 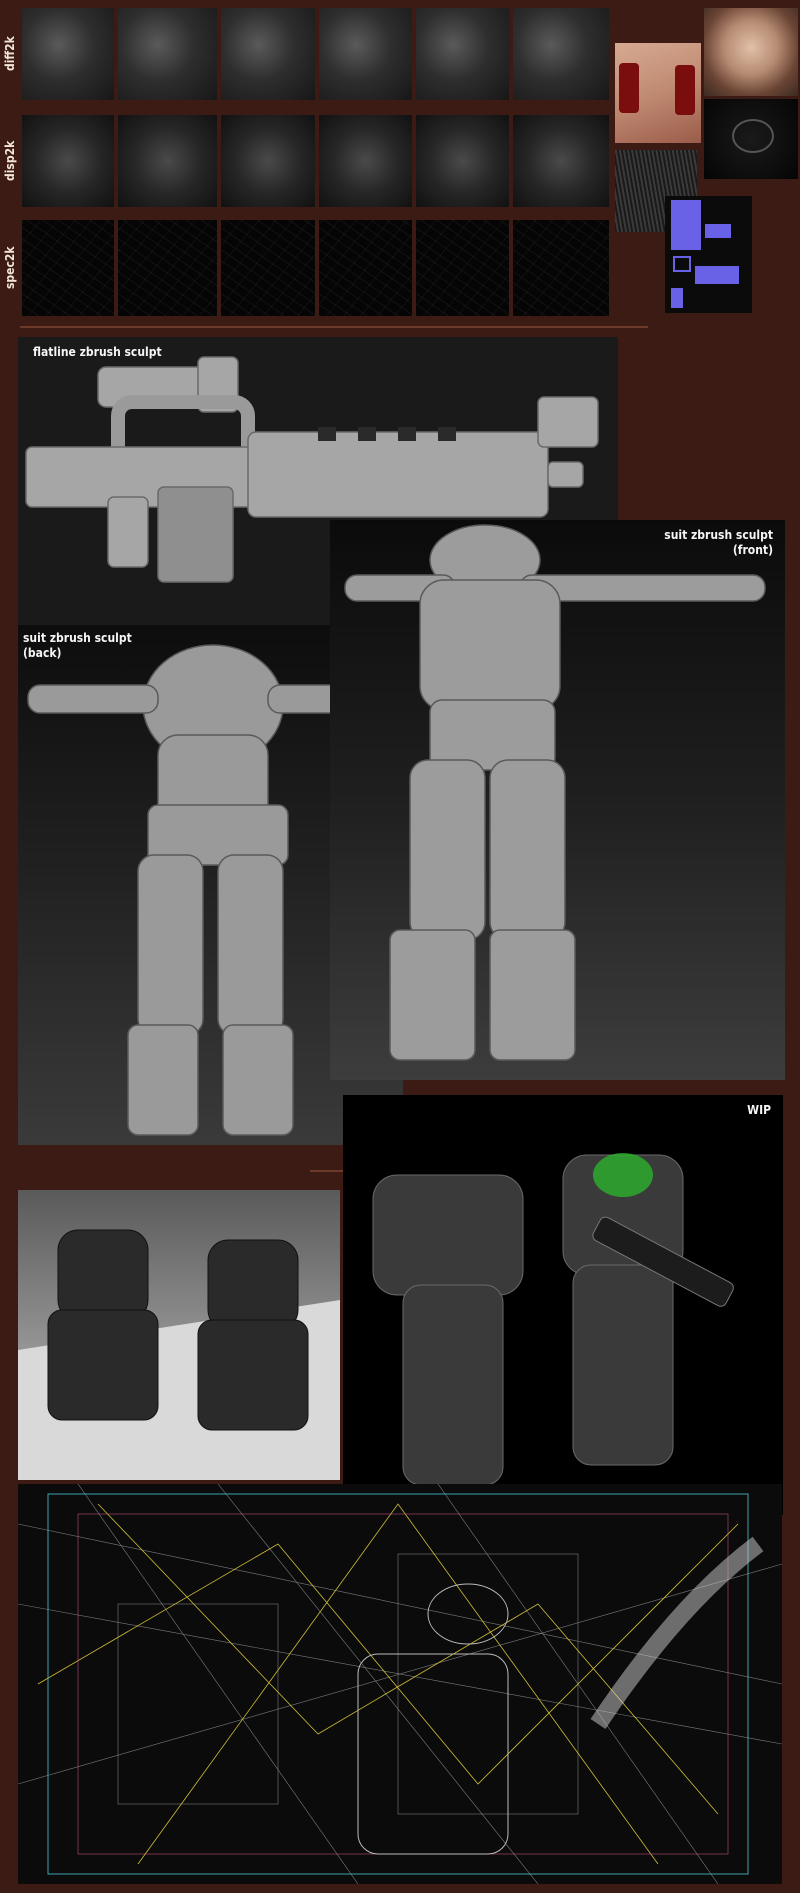 I want to click on gun-caption: flatline zbrush sculpt, so click(x=97, y=352).